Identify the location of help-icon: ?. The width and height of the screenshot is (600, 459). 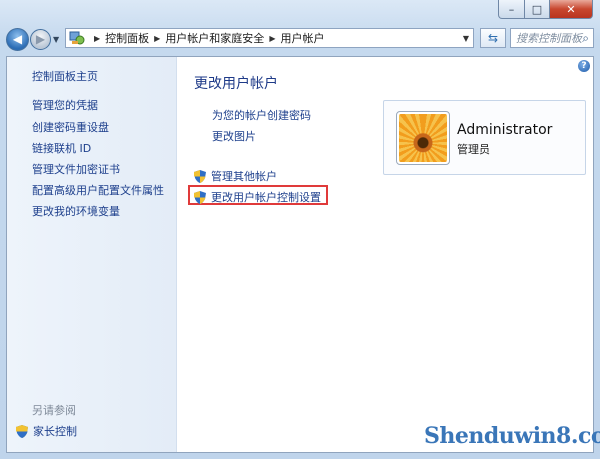
(584, 66).